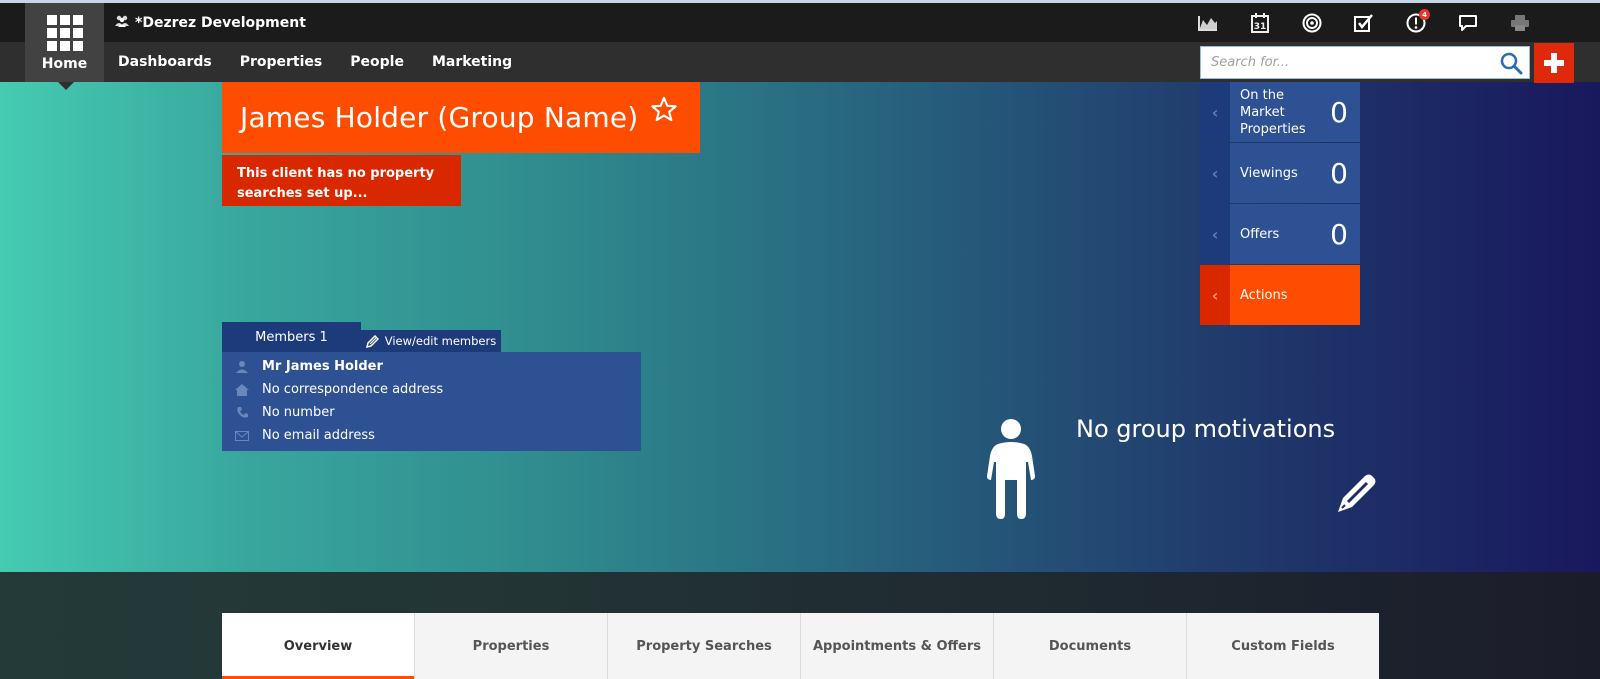  I want to click on favourite-star-icon, so click(664, 111).